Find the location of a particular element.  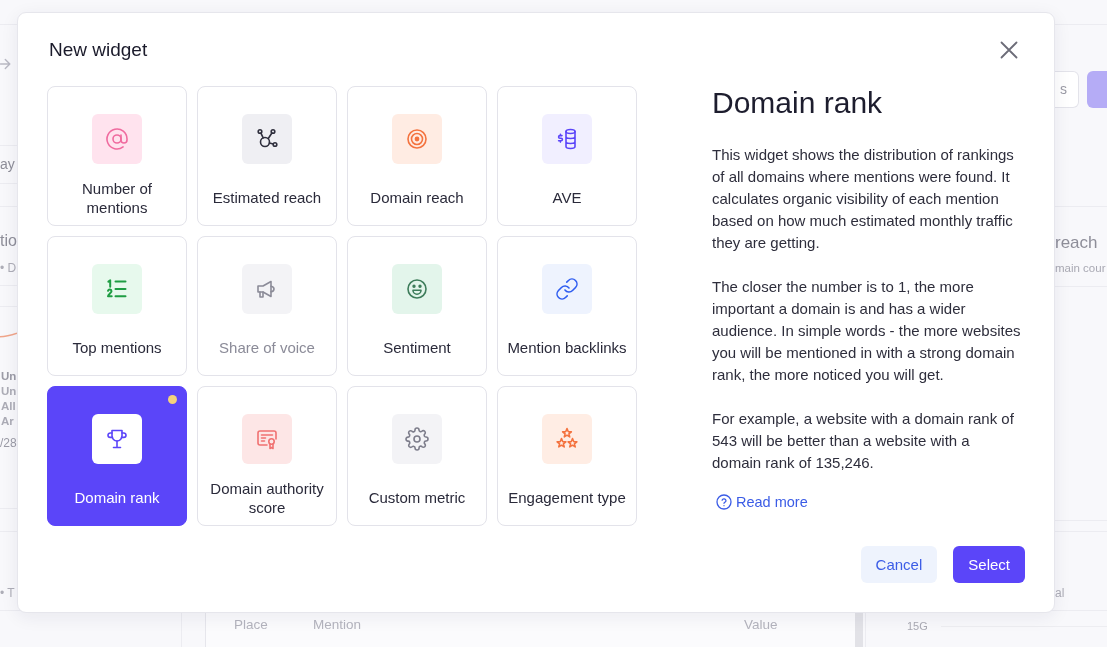

select-button: Select is located at coordinates (989, 564).